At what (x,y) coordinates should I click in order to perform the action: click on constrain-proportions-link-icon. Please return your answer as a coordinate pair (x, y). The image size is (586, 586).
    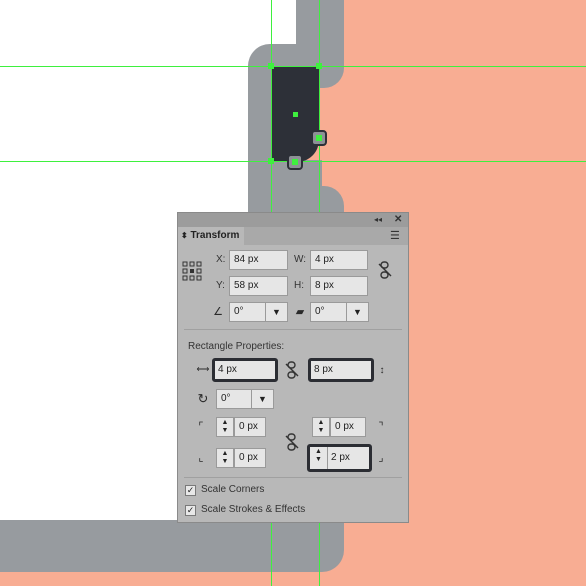
    Looking at the image, I should click on (385, 273).